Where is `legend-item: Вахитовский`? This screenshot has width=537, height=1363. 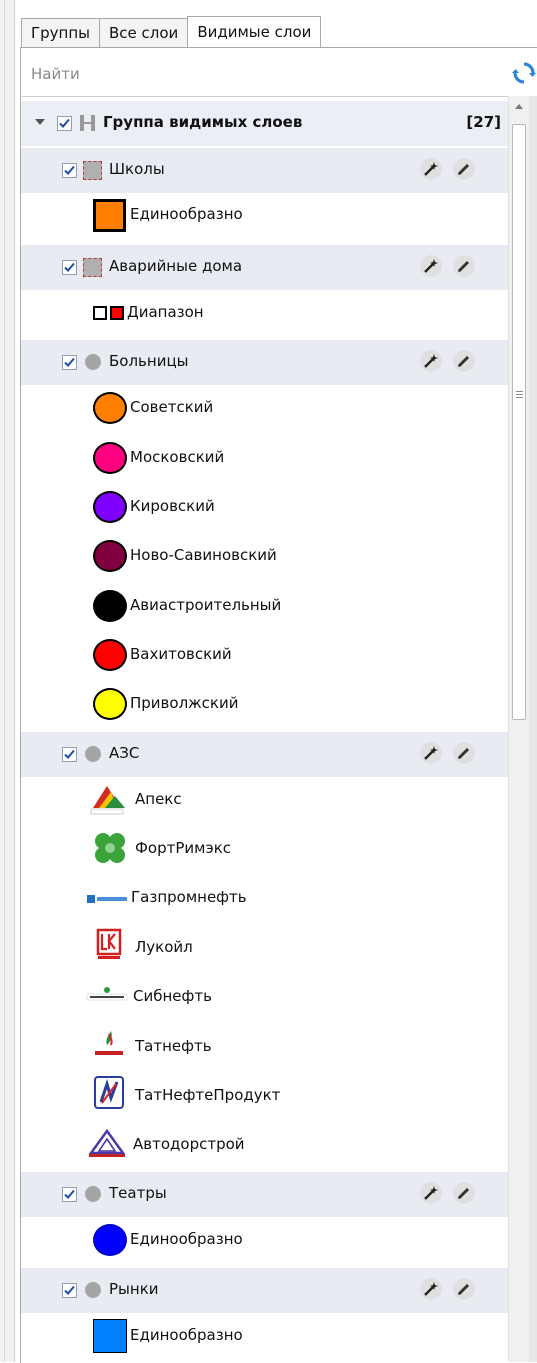
legend-item: Вахитовский is located at coordinates (265, 655).